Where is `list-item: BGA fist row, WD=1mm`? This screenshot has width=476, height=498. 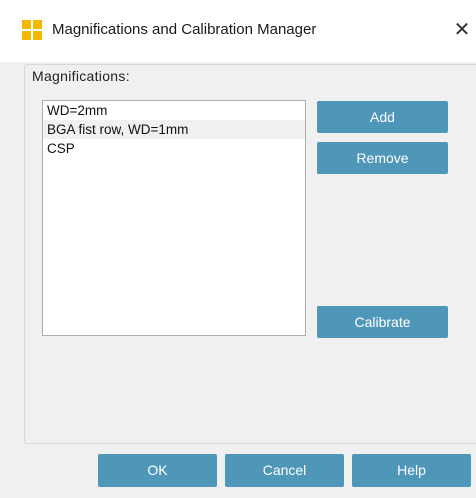
list-item: BGA fist row, WD=1mm is located at coordinates (174, 129).